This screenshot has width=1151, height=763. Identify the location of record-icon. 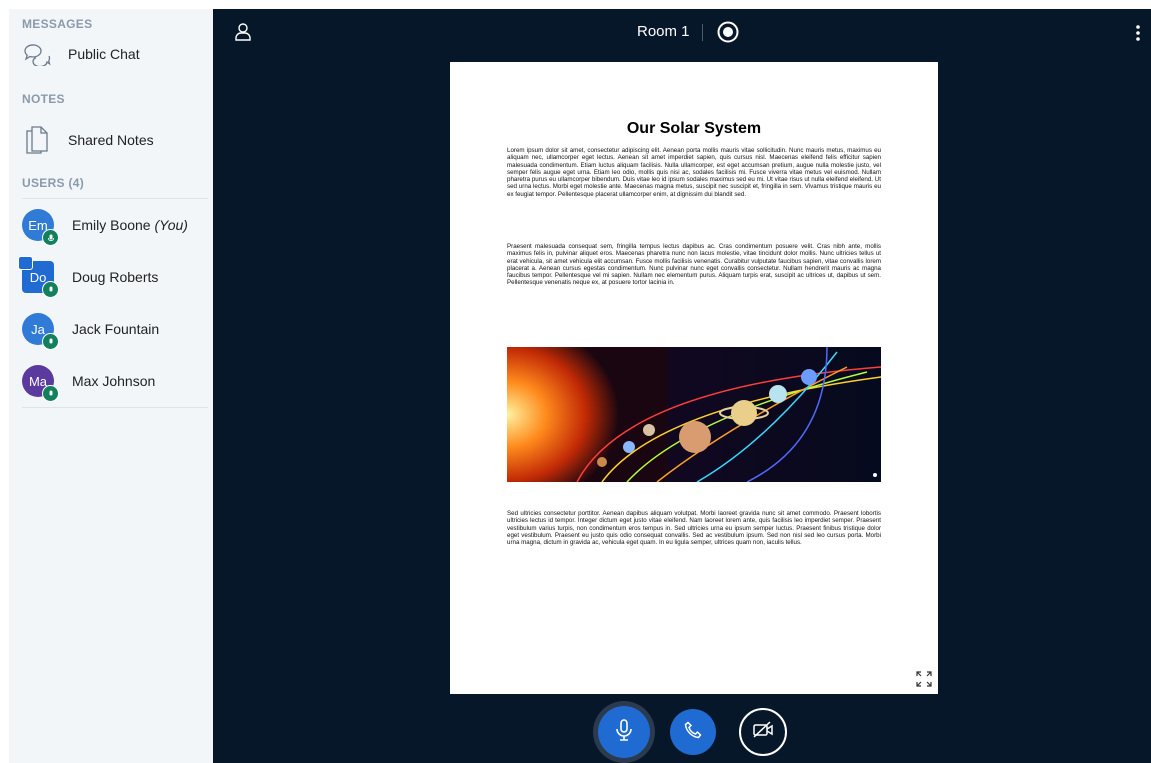
(728, 34).